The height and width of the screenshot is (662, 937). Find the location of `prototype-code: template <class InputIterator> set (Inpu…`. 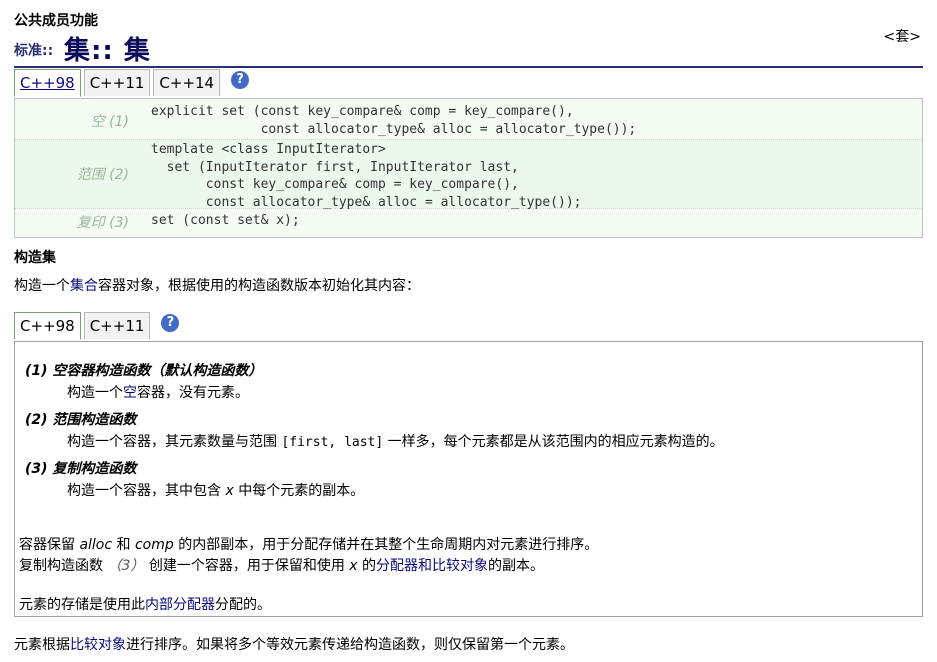

prototype-code: template <class InputIterator> set (Inpu… is located at coordinates (366, 176).